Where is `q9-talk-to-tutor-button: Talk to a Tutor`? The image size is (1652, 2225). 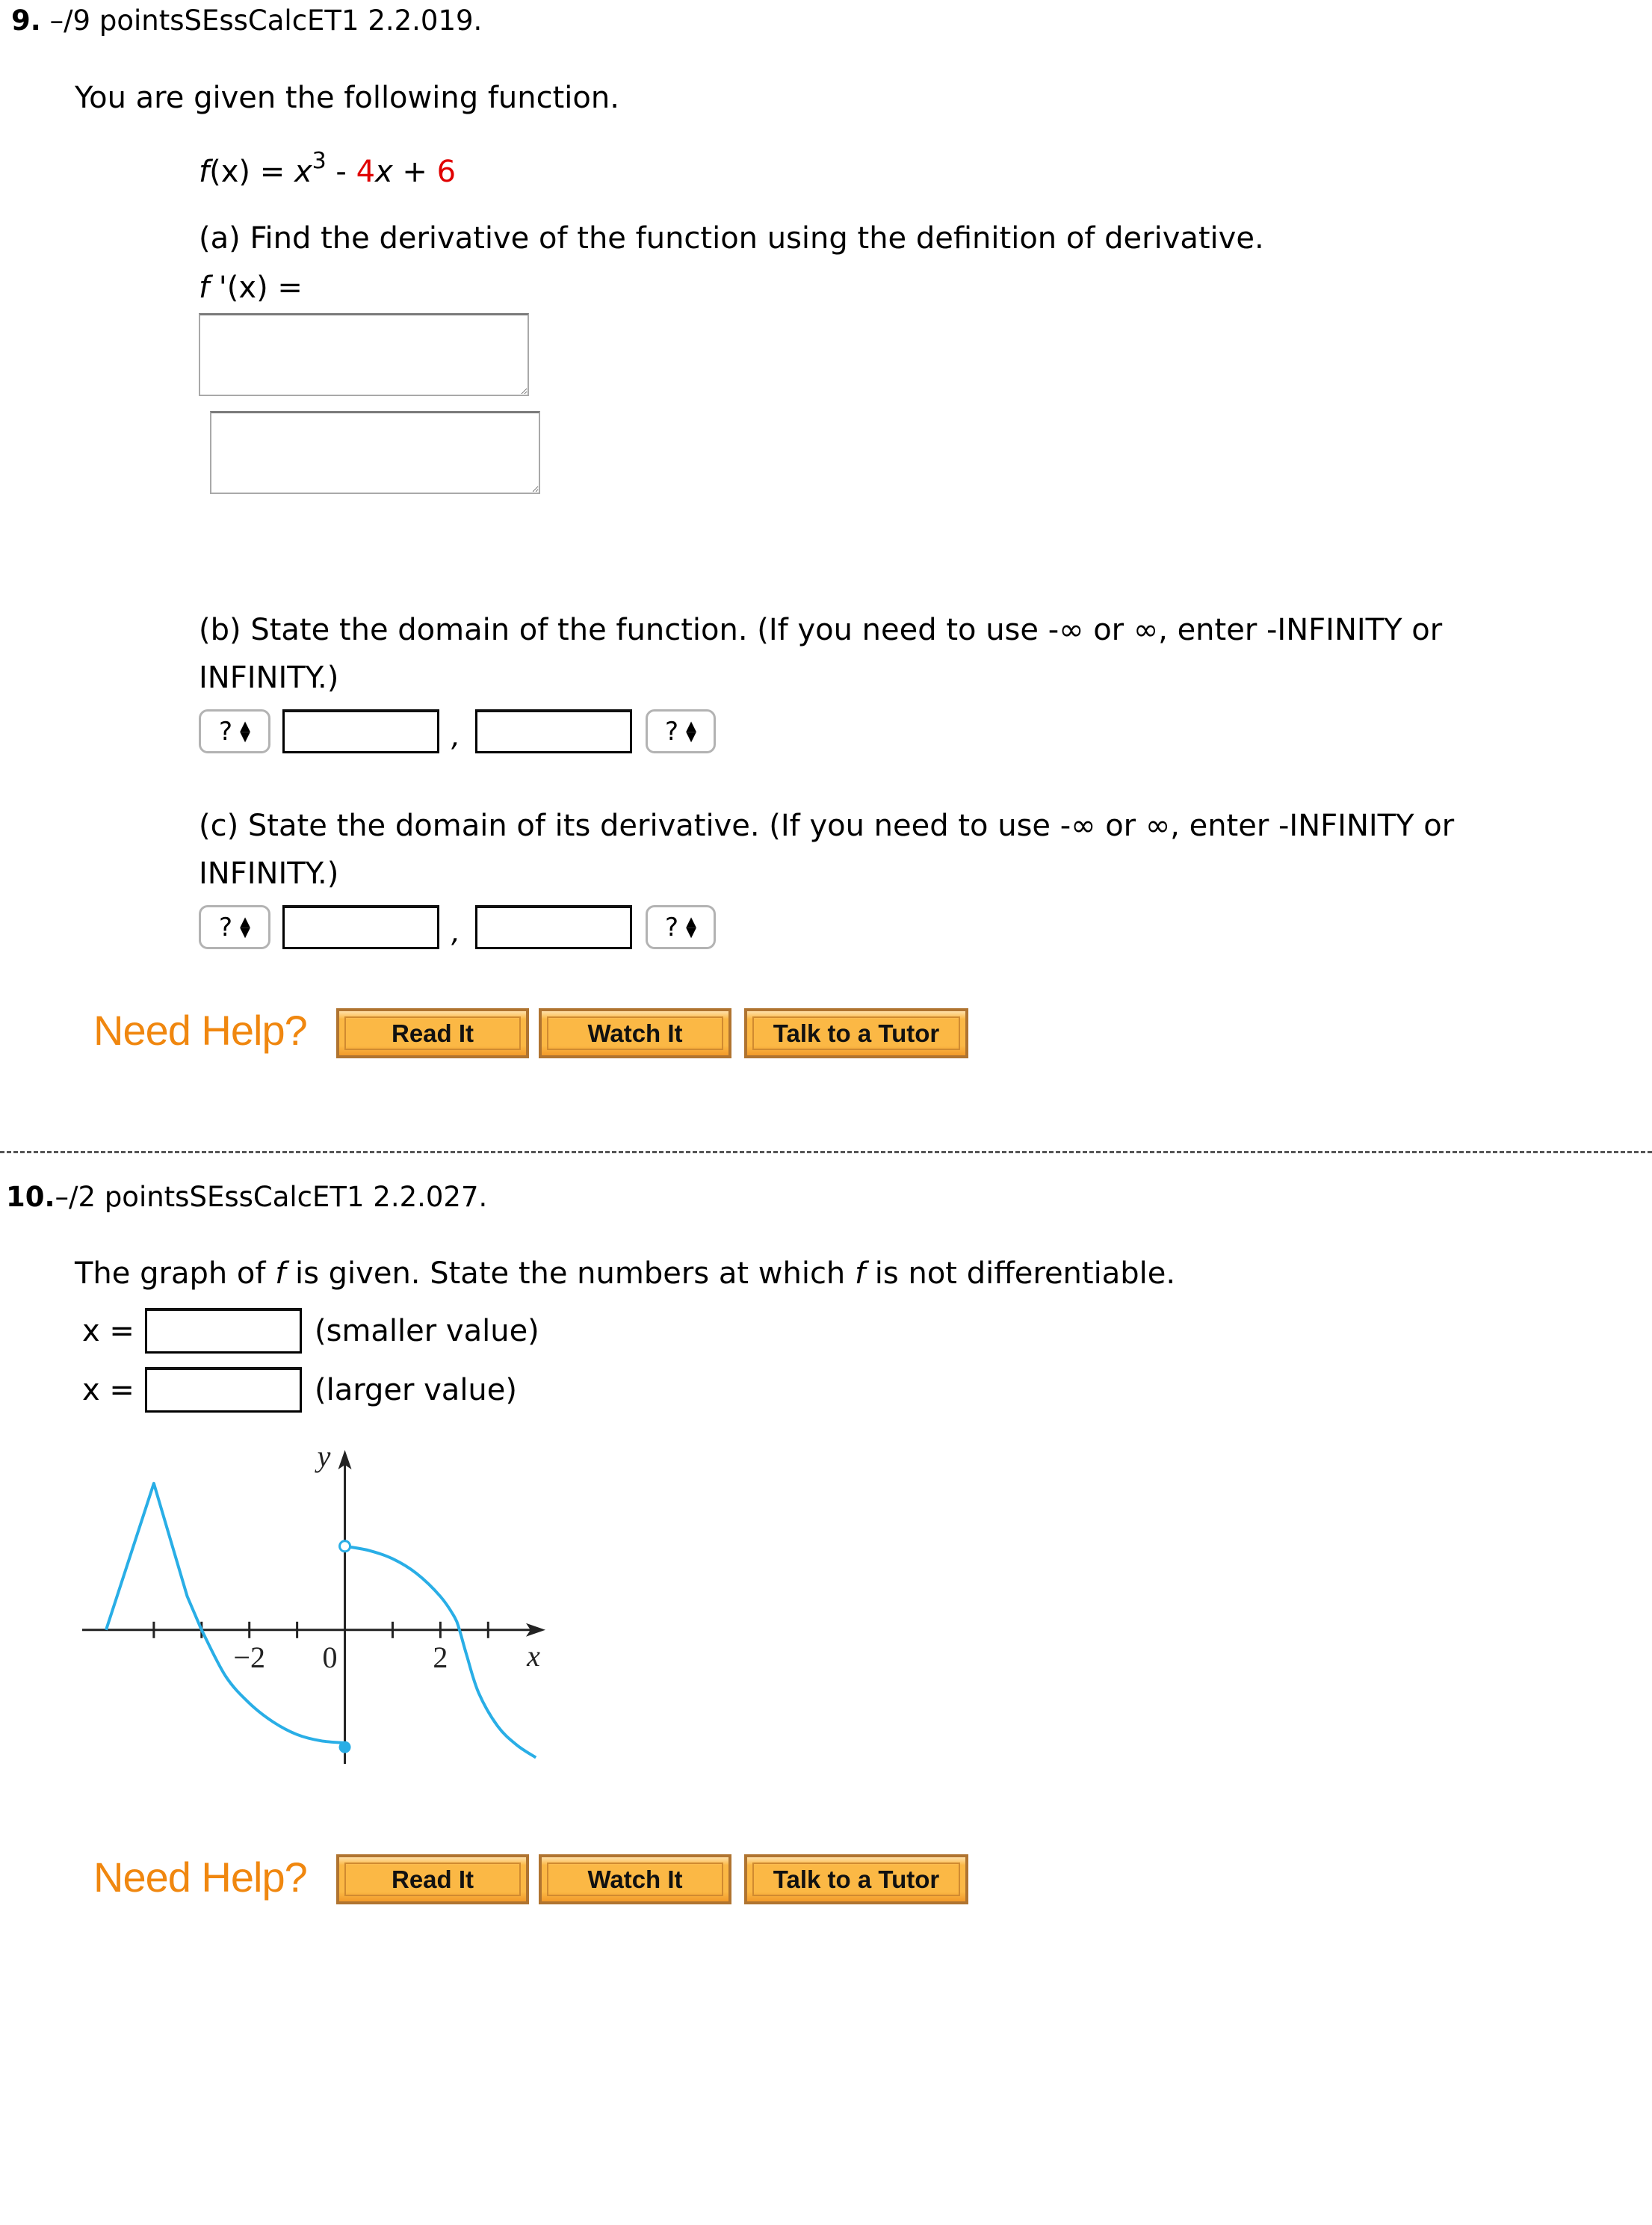 q9-talk-to-tutor-button: Talk to a Tutor is located at coordinates (856, 1033).